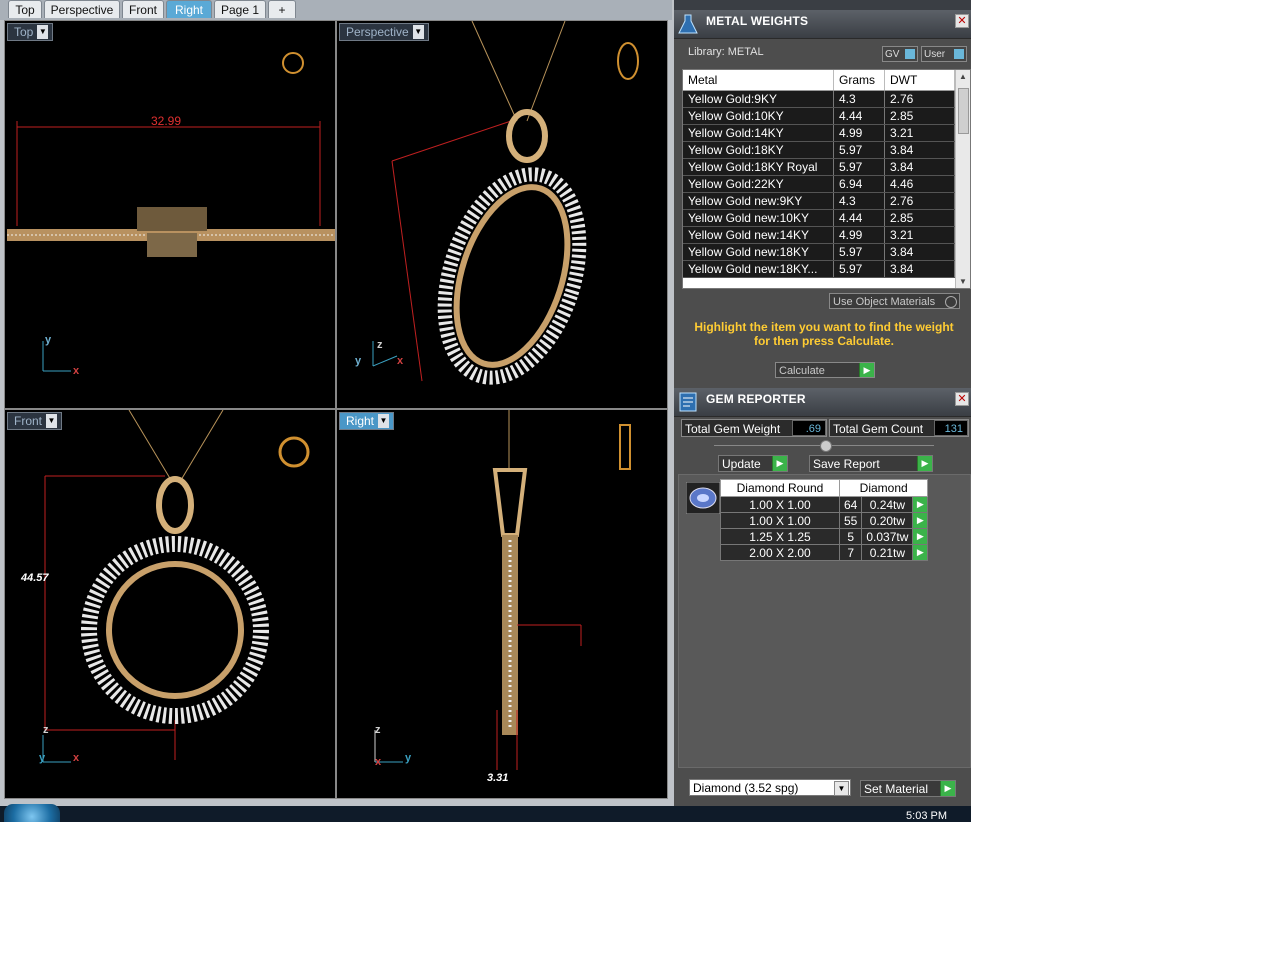 The image size is (1280, 960). I want to click on scroll-down-icon: ▼, so click(963, 281).